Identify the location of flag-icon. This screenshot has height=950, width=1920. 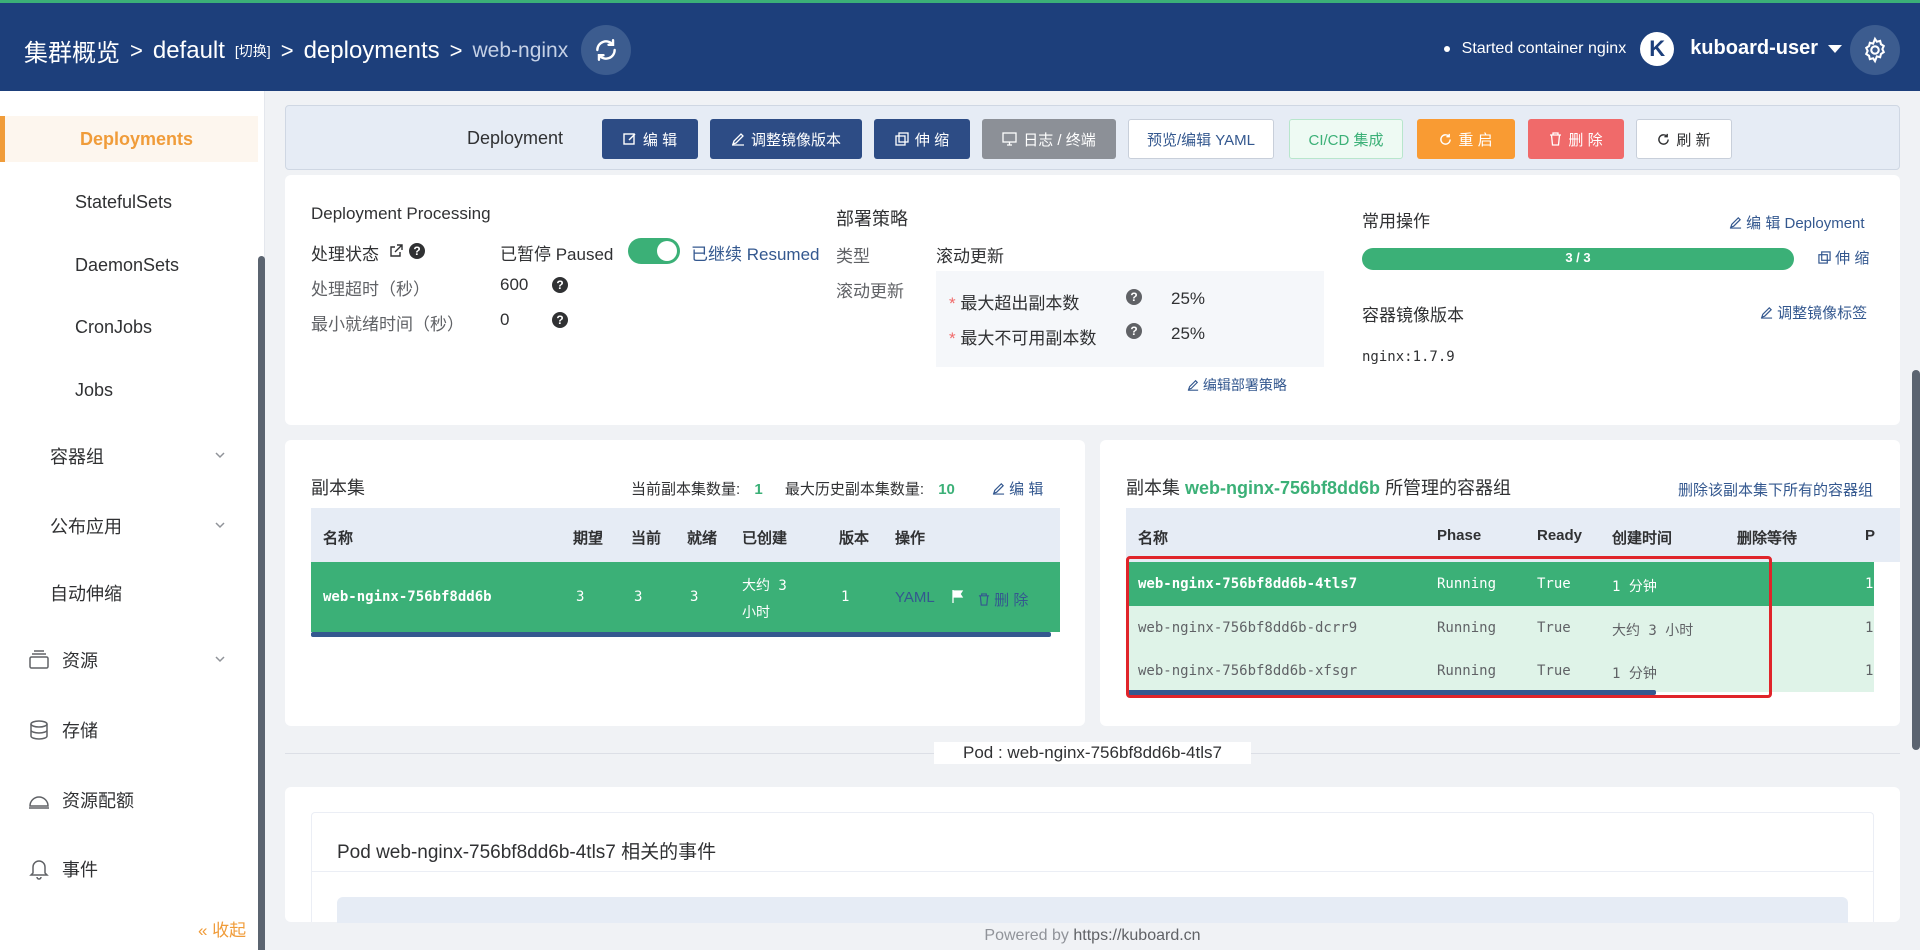
(957, 596).